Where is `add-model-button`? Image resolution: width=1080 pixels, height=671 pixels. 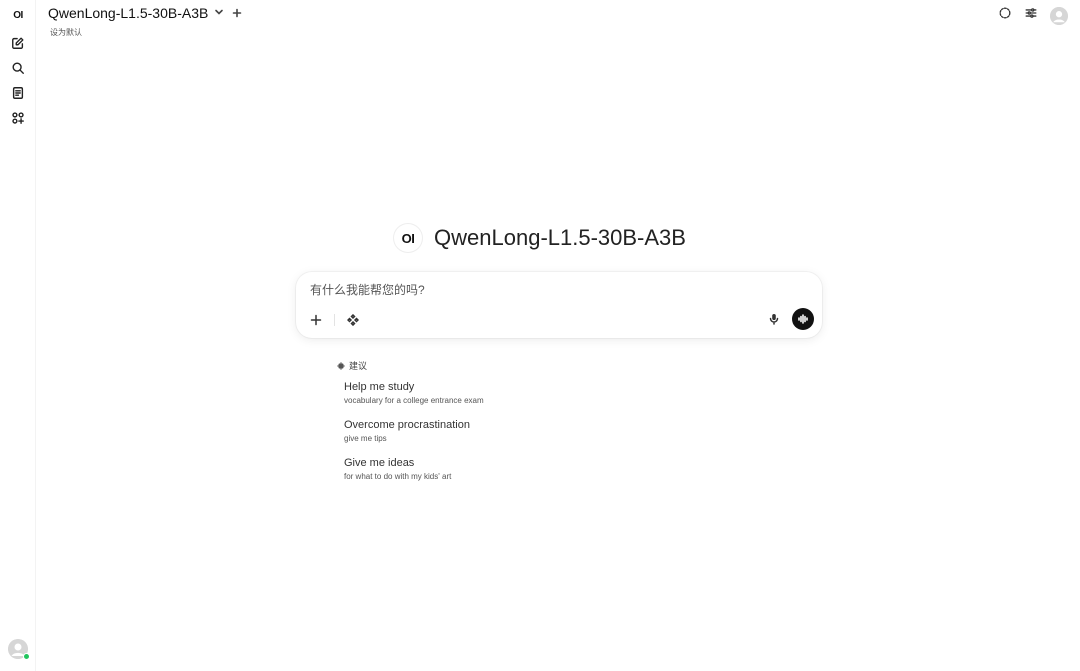 add-model-button is located at coordinates (237, 13).